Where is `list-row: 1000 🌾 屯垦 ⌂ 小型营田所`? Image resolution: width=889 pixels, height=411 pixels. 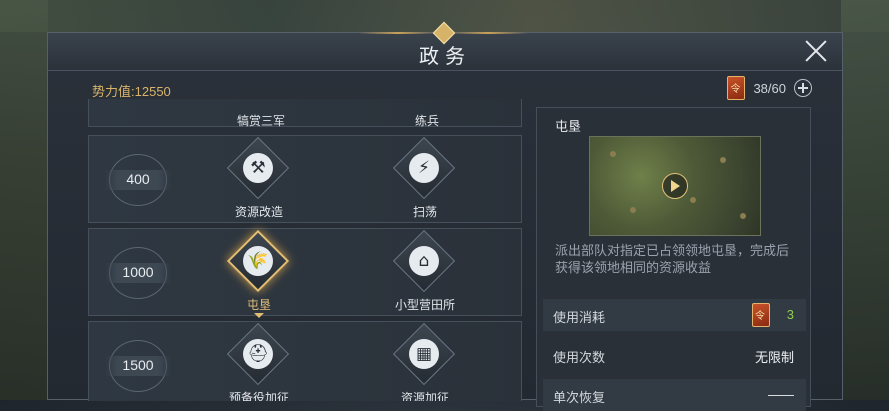 list-row: 1000 🌾 屯垦 ⌂ 小型营田所 is located at coordinates (305, 273).